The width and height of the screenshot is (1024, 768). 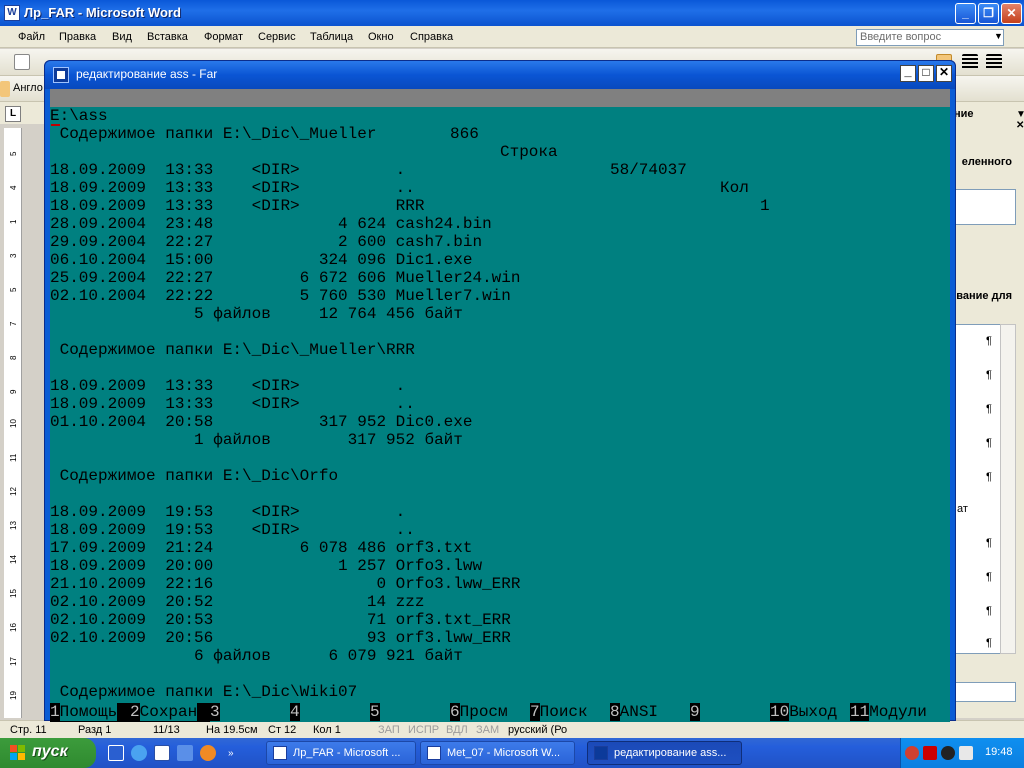 I want to click on ruler-number: 8, so click(x=13, y=357).